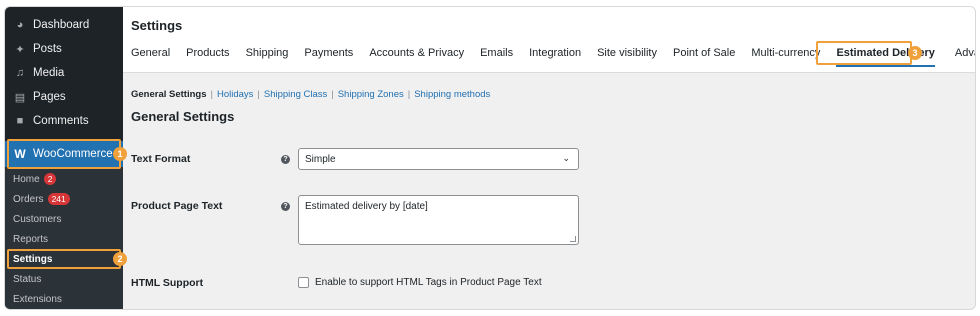  I want to click on submenu-item-status: Status, so click(27, 279).